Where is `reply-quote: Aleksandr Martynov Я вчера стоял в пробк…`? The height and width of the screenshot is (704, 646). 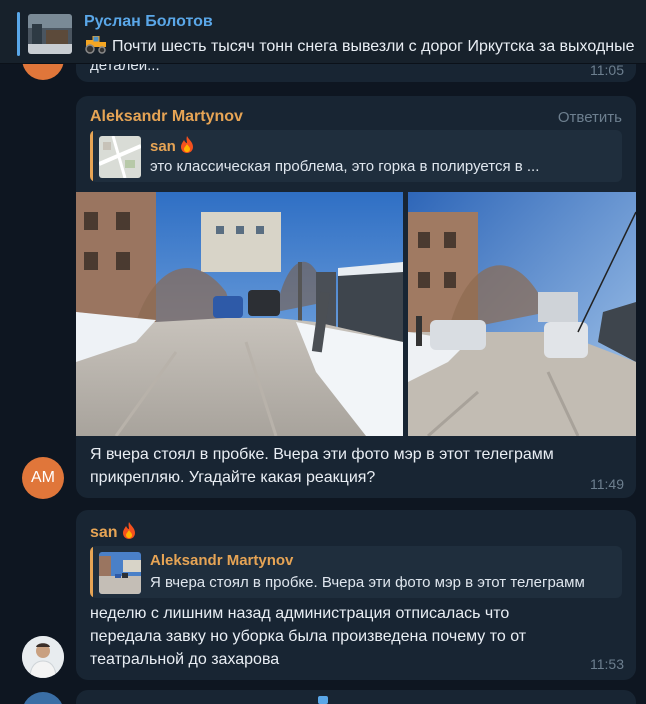 reply-quote: Aleksandr Martynov Я вчера стоял в пробк… is located at coordinates (356, 572).